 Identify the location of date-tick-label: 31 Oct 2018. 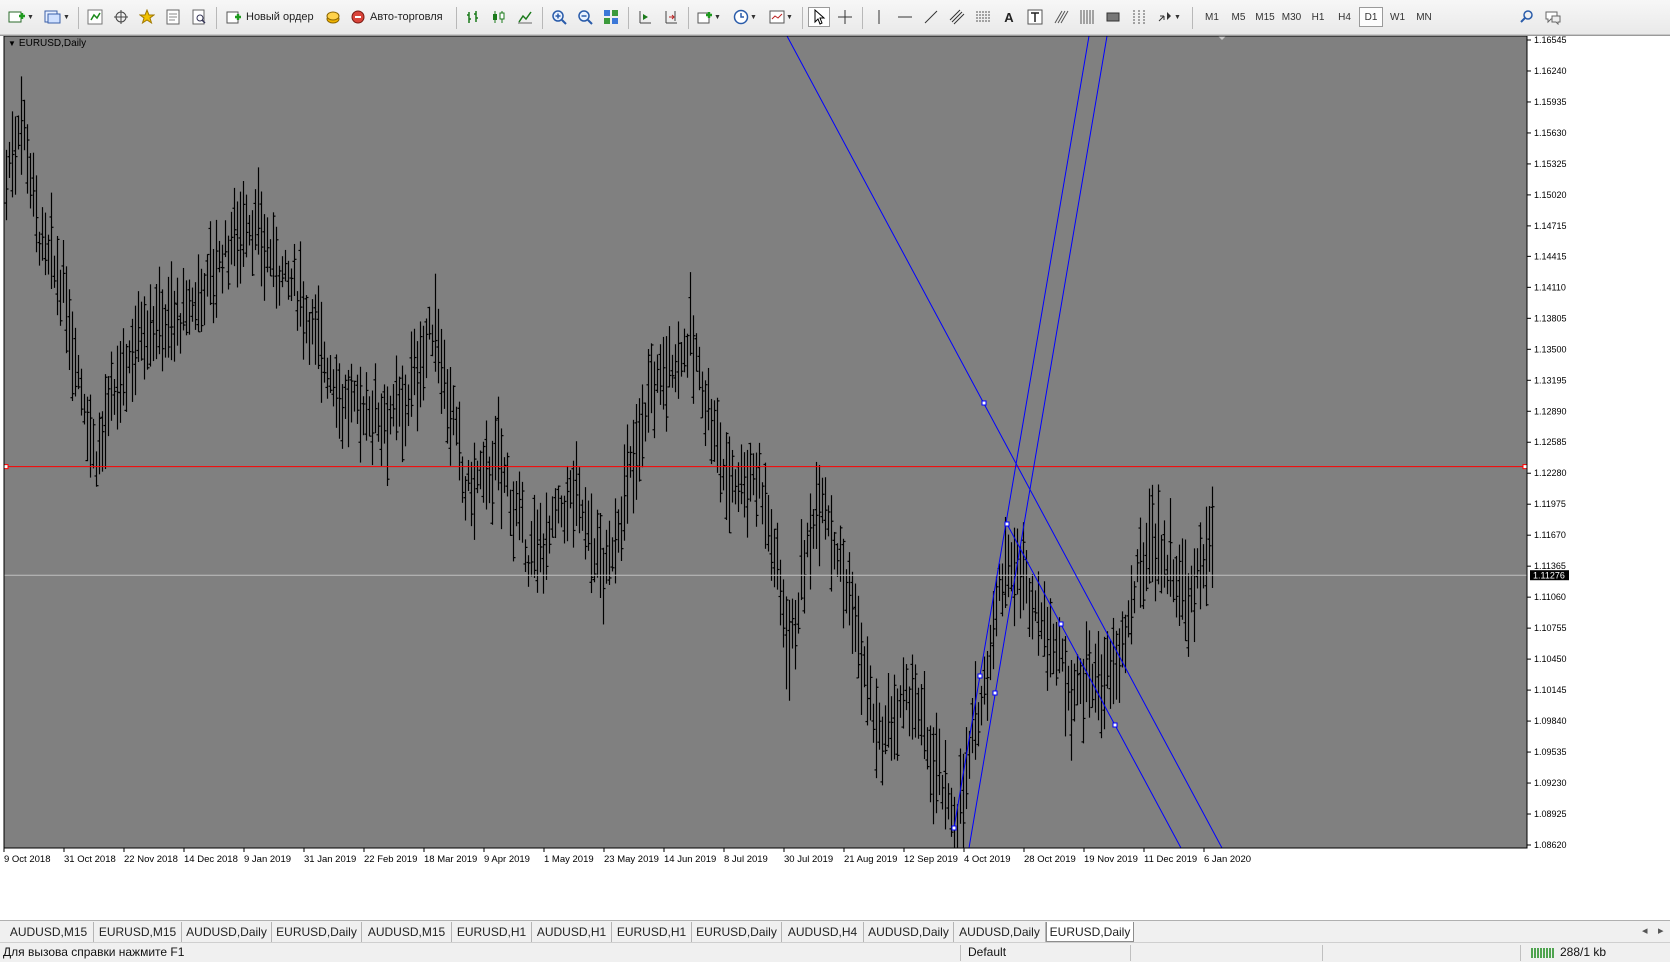
(90, 859).